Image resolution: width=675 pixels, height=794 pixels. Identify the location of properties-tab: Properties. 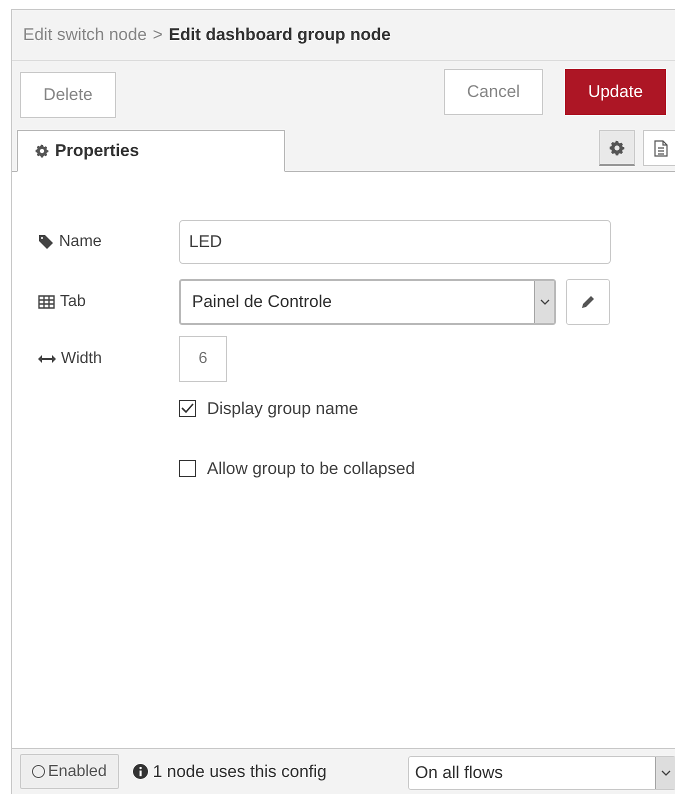
(151, 151).